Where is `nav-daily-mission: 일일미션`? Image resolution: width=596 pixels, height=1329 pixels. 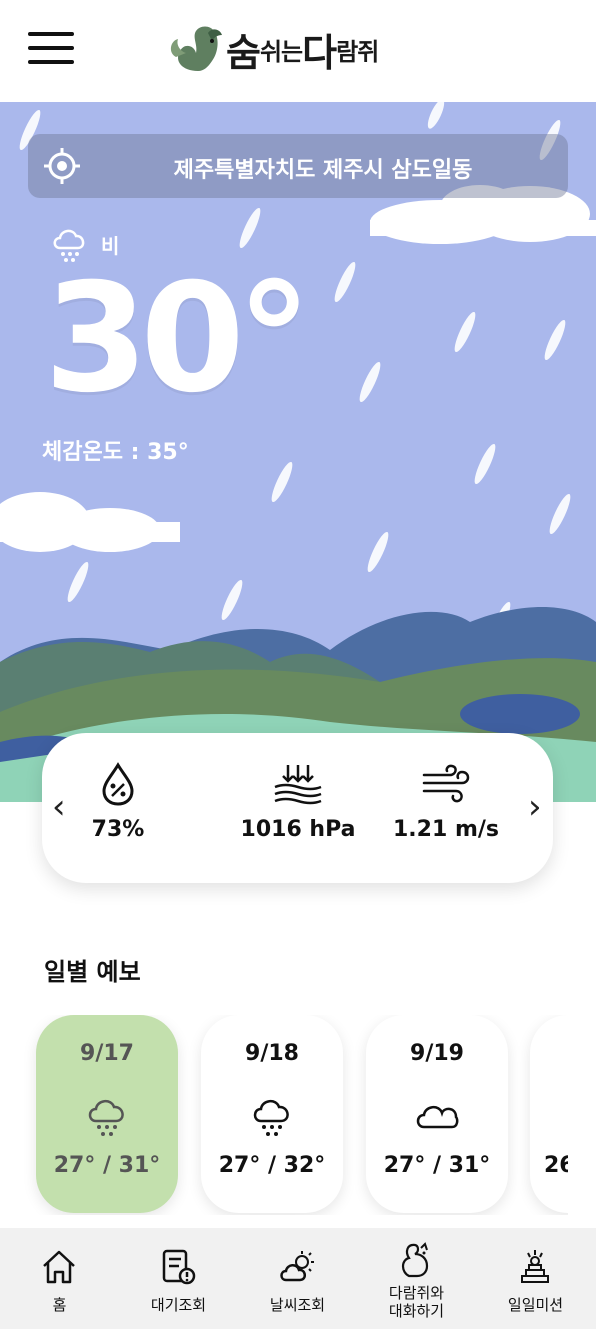 nav-daily-mission: 일일미션 is located at coordinates (535, 1278).